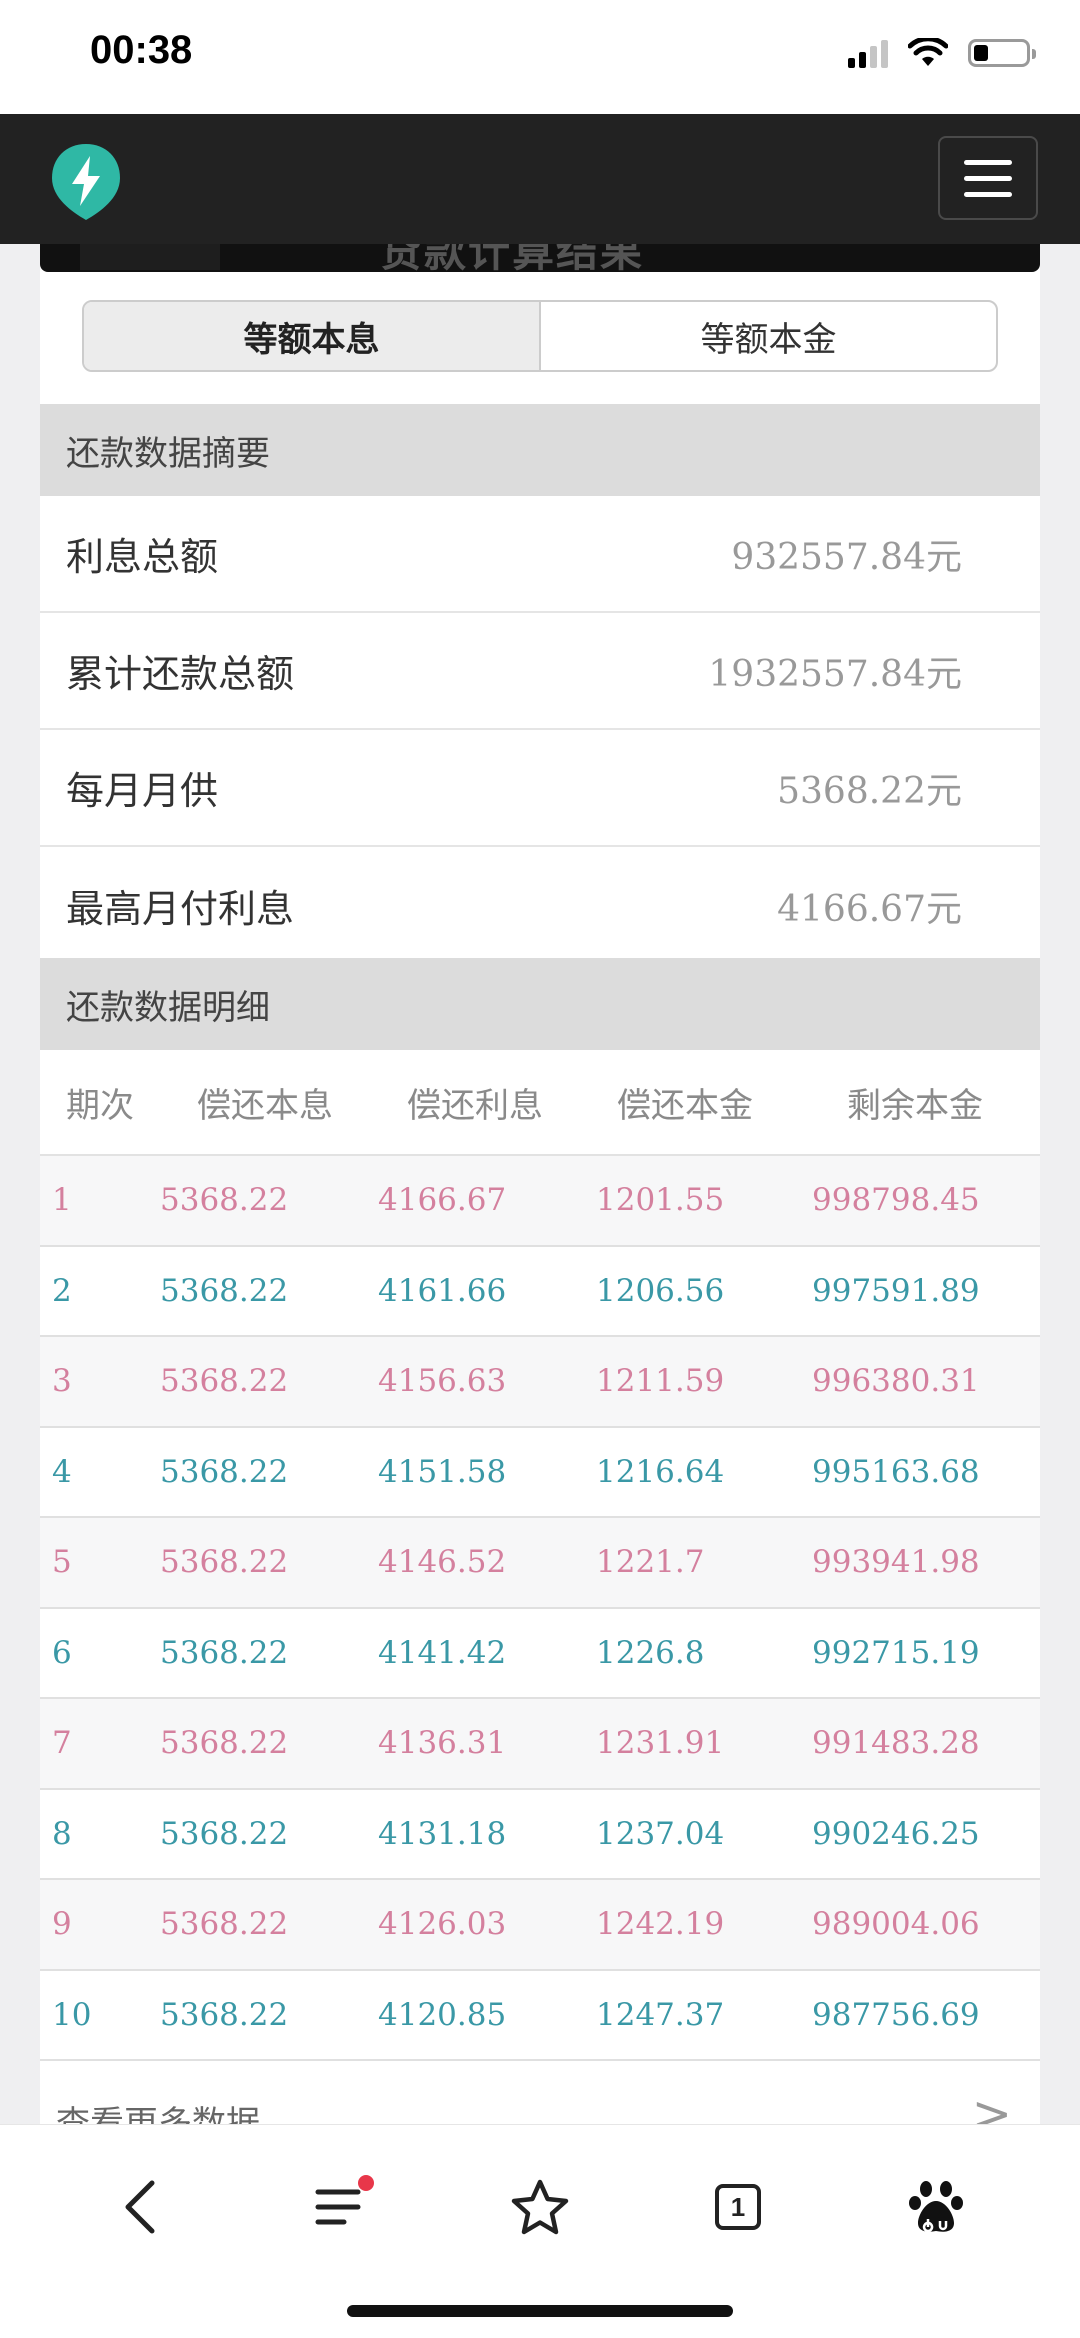 Image resolution: width=1080 pixels, height=2338 pixels. I want to click on table-row: 8 5368.22 4131.18 1237.04 990246.25, so click(540, 1834).